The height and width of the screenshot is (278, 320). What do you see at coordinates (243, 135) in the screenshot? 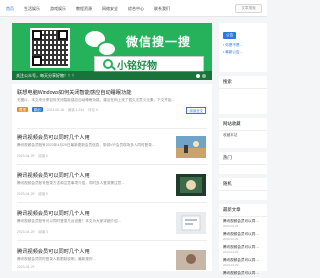
I see `bookmark-link: 收藏本站` at bounding box center [243, 135].